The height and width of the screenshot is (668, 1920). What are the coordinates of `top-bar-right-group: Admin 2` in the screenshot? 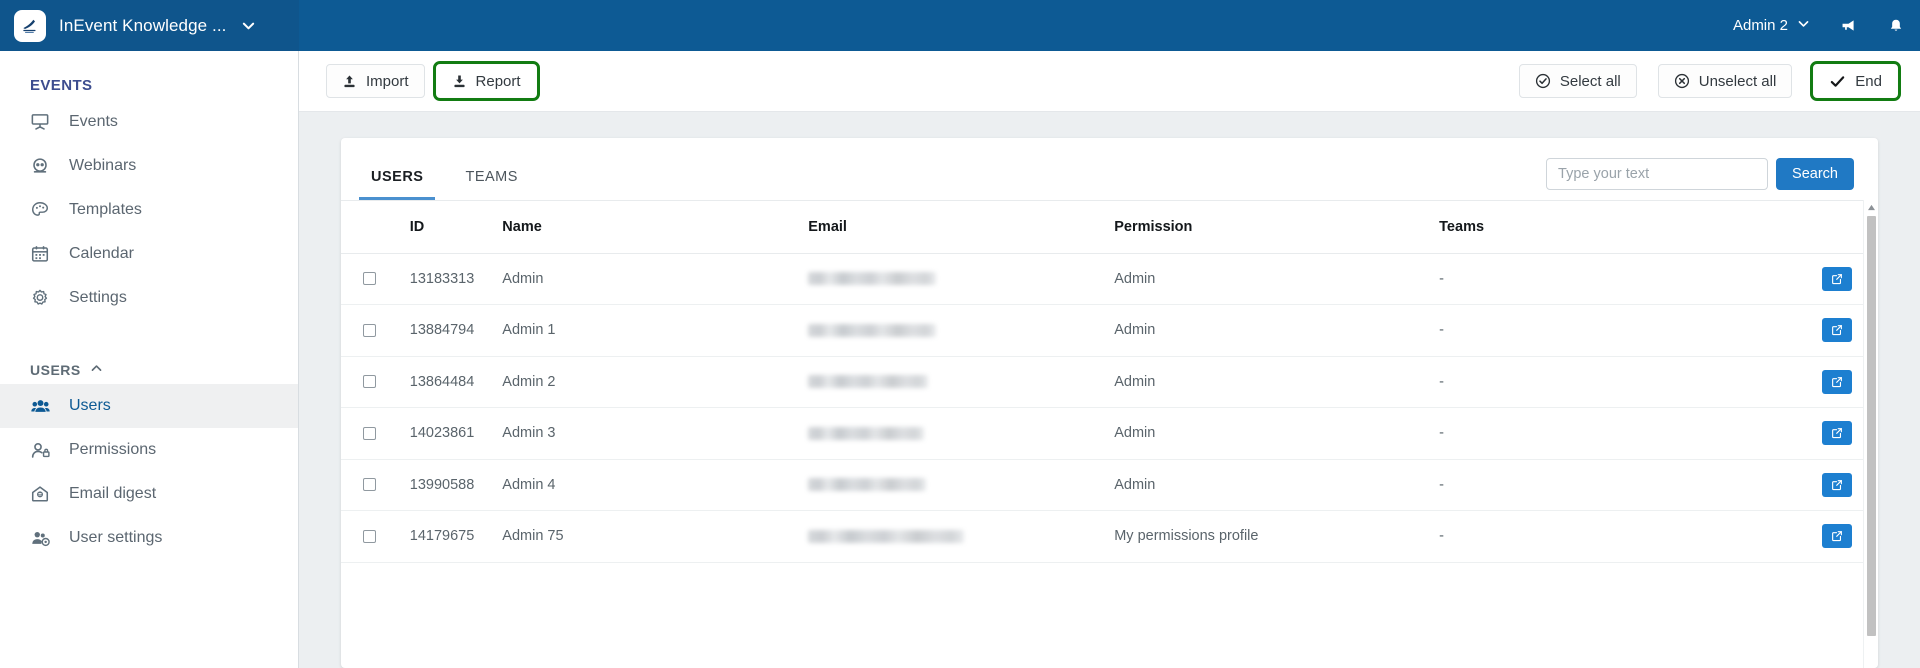 It's located at (1821, 25).